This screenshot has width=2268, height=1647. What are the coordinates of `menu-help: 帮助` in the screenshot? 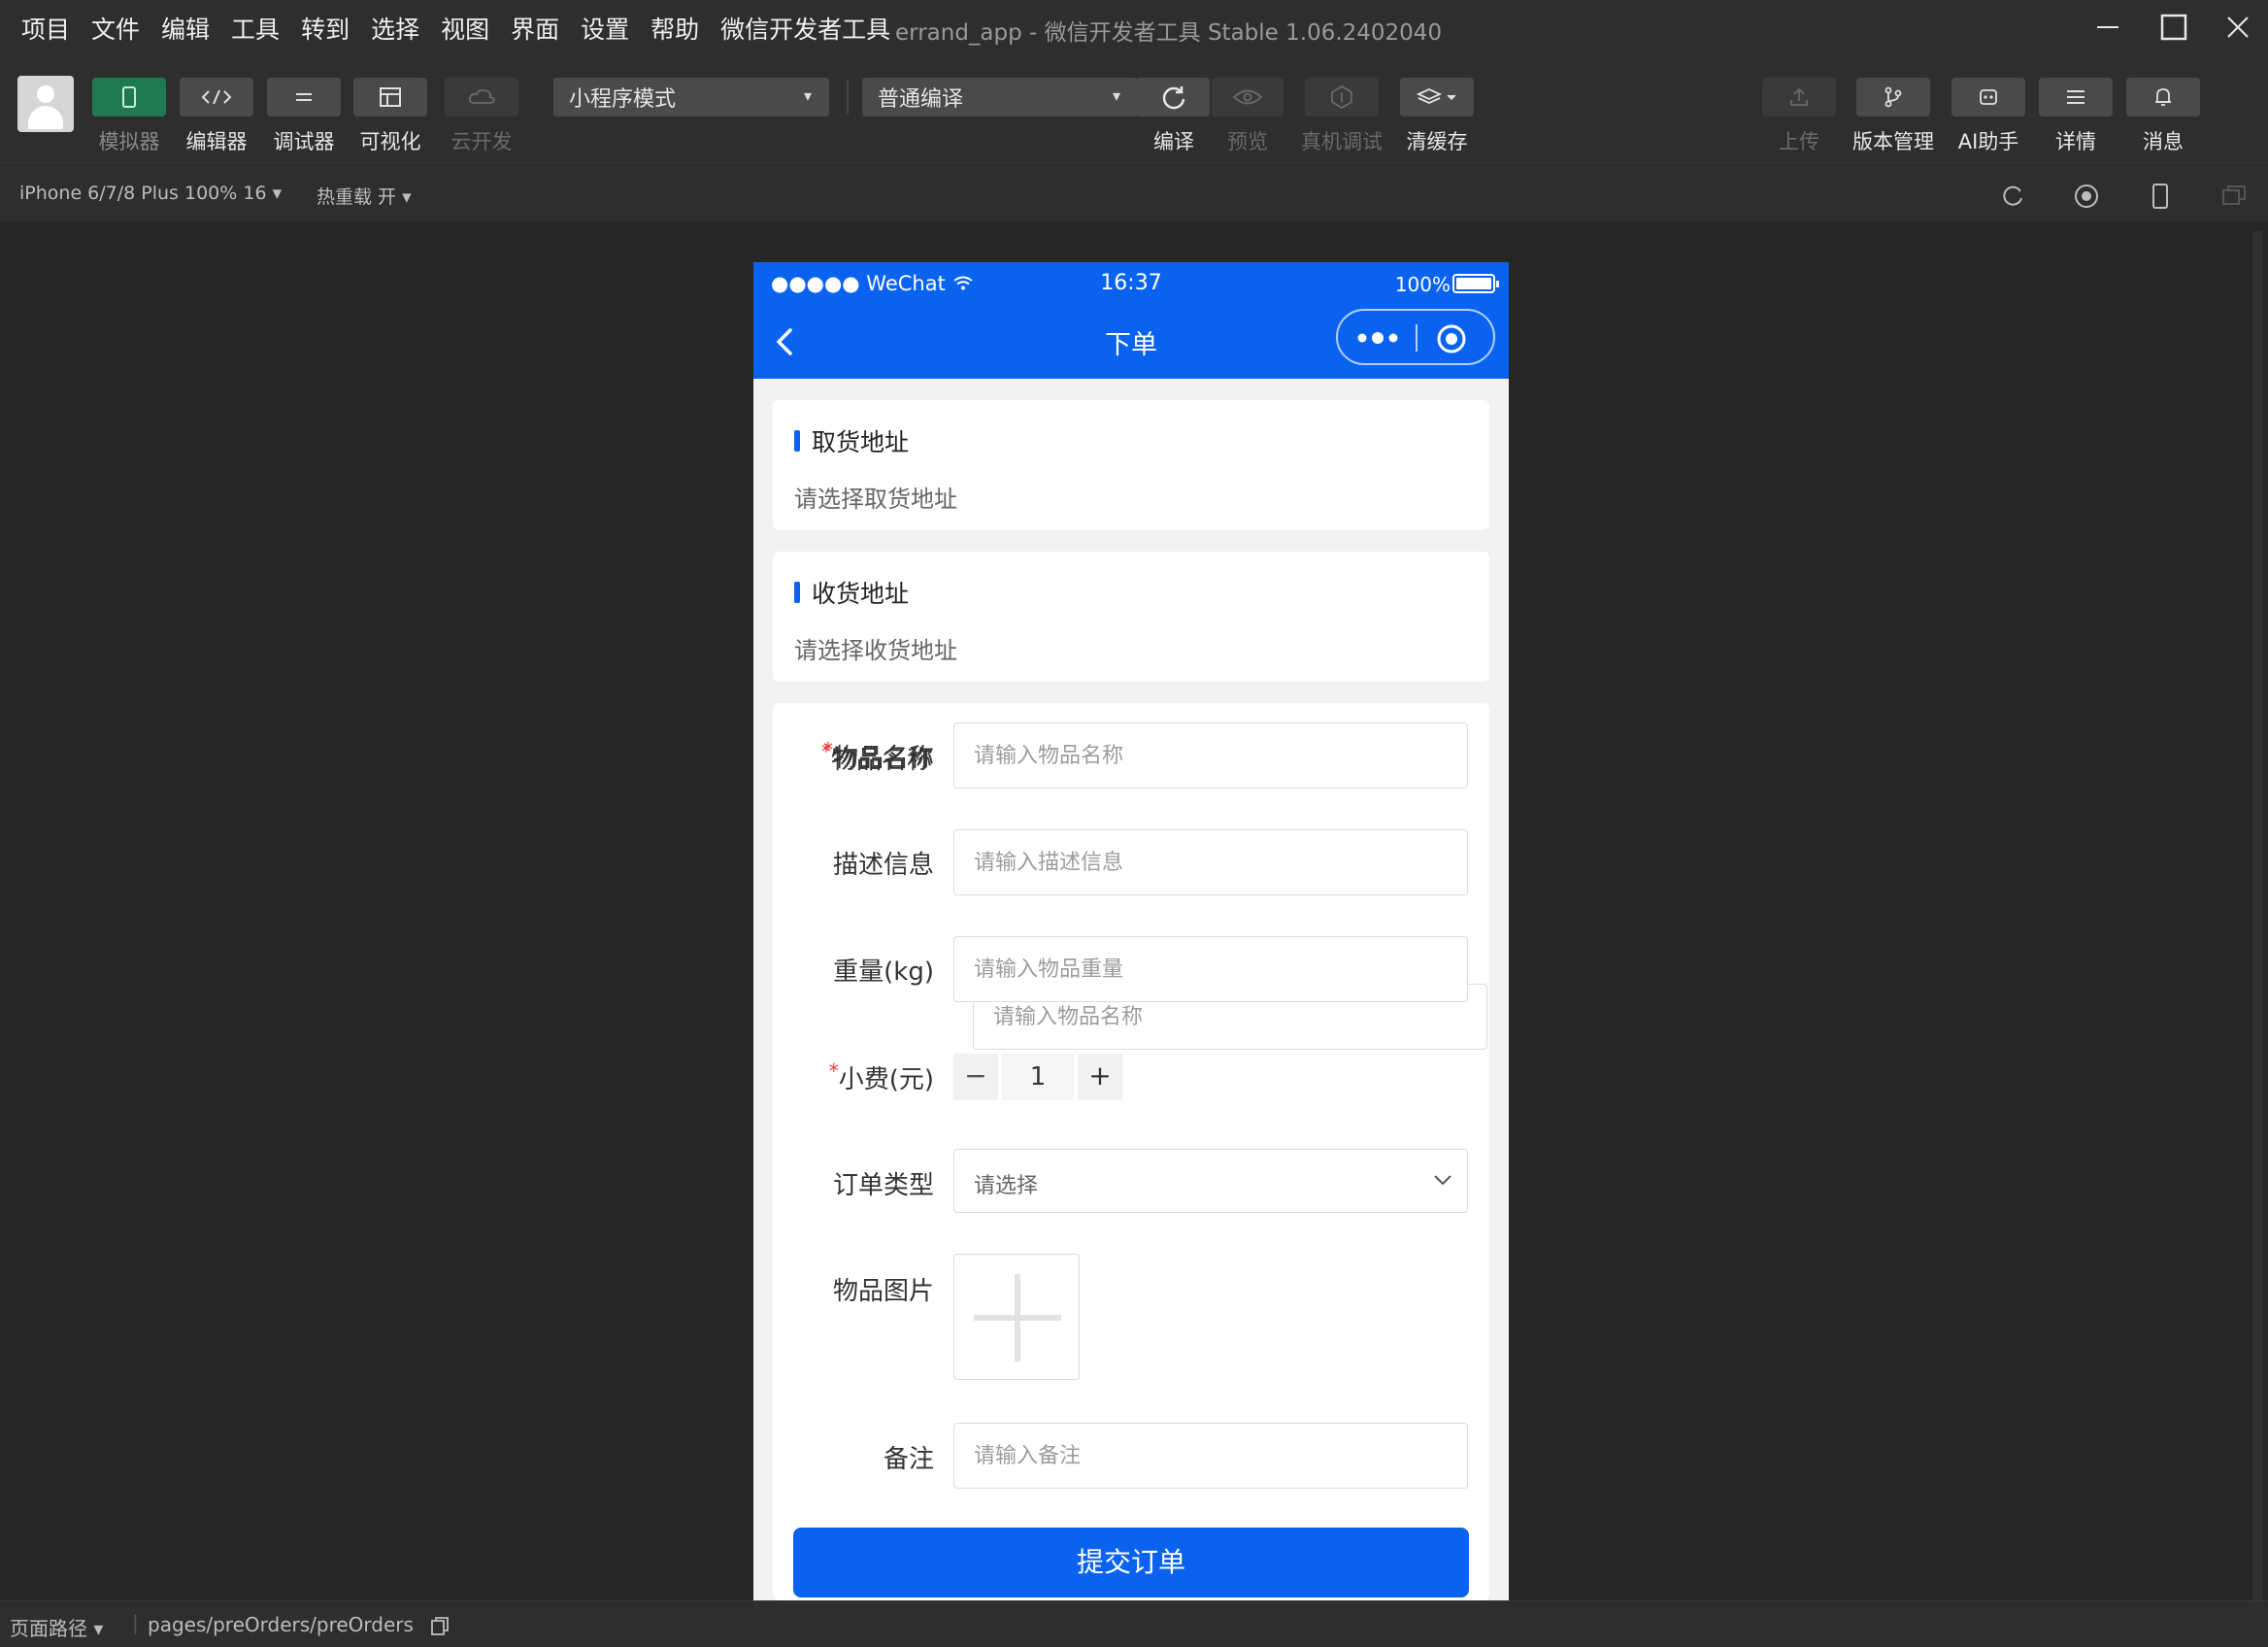 It's located at (674, 29).